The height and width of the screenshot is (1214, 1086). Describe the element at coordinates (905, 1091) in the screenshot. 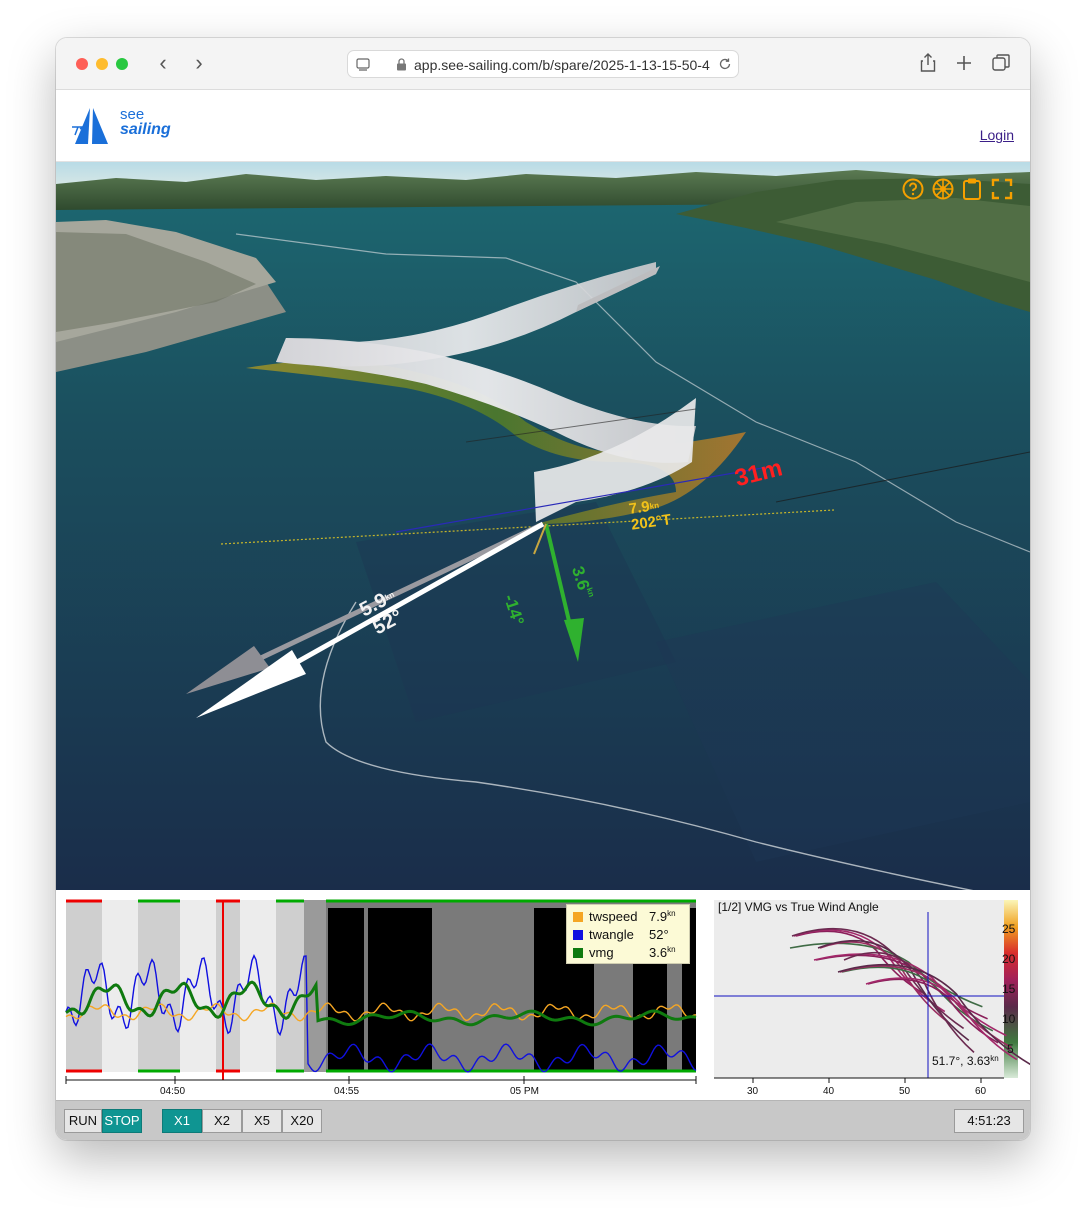

I see `x-tick: 50` at that location.